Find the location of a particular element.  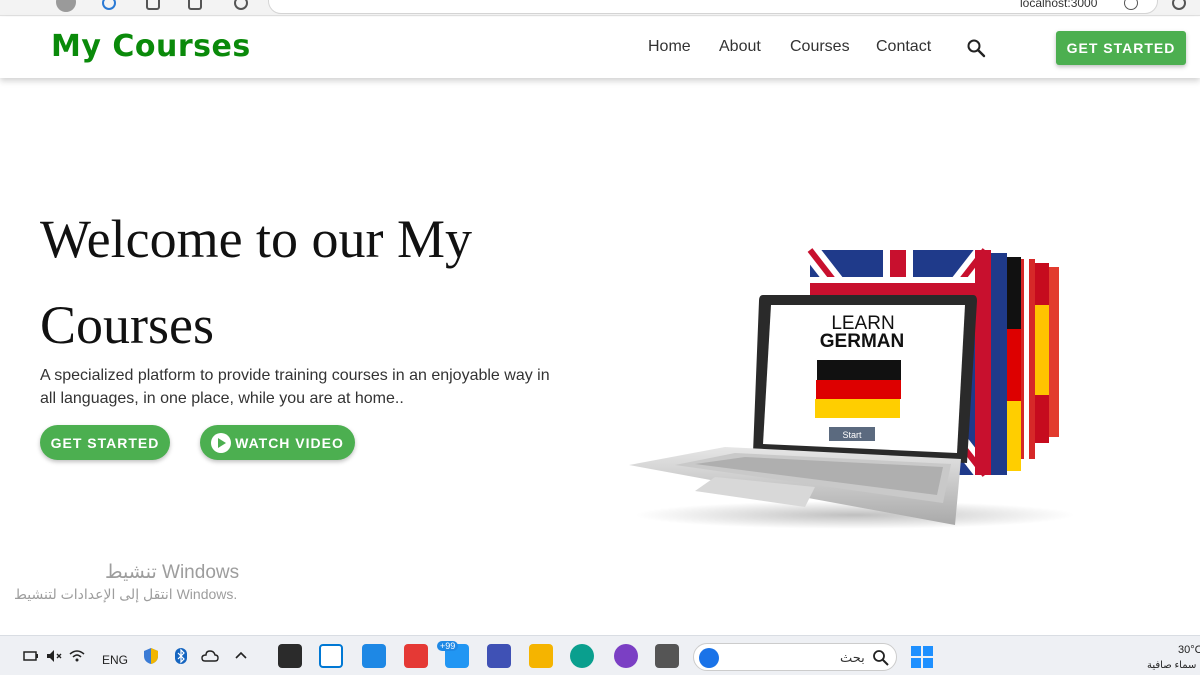

windows-activation-subtitle: انتقل إلى الإعدادات لتنشيط Windows. is located at coordinates (126, 594).